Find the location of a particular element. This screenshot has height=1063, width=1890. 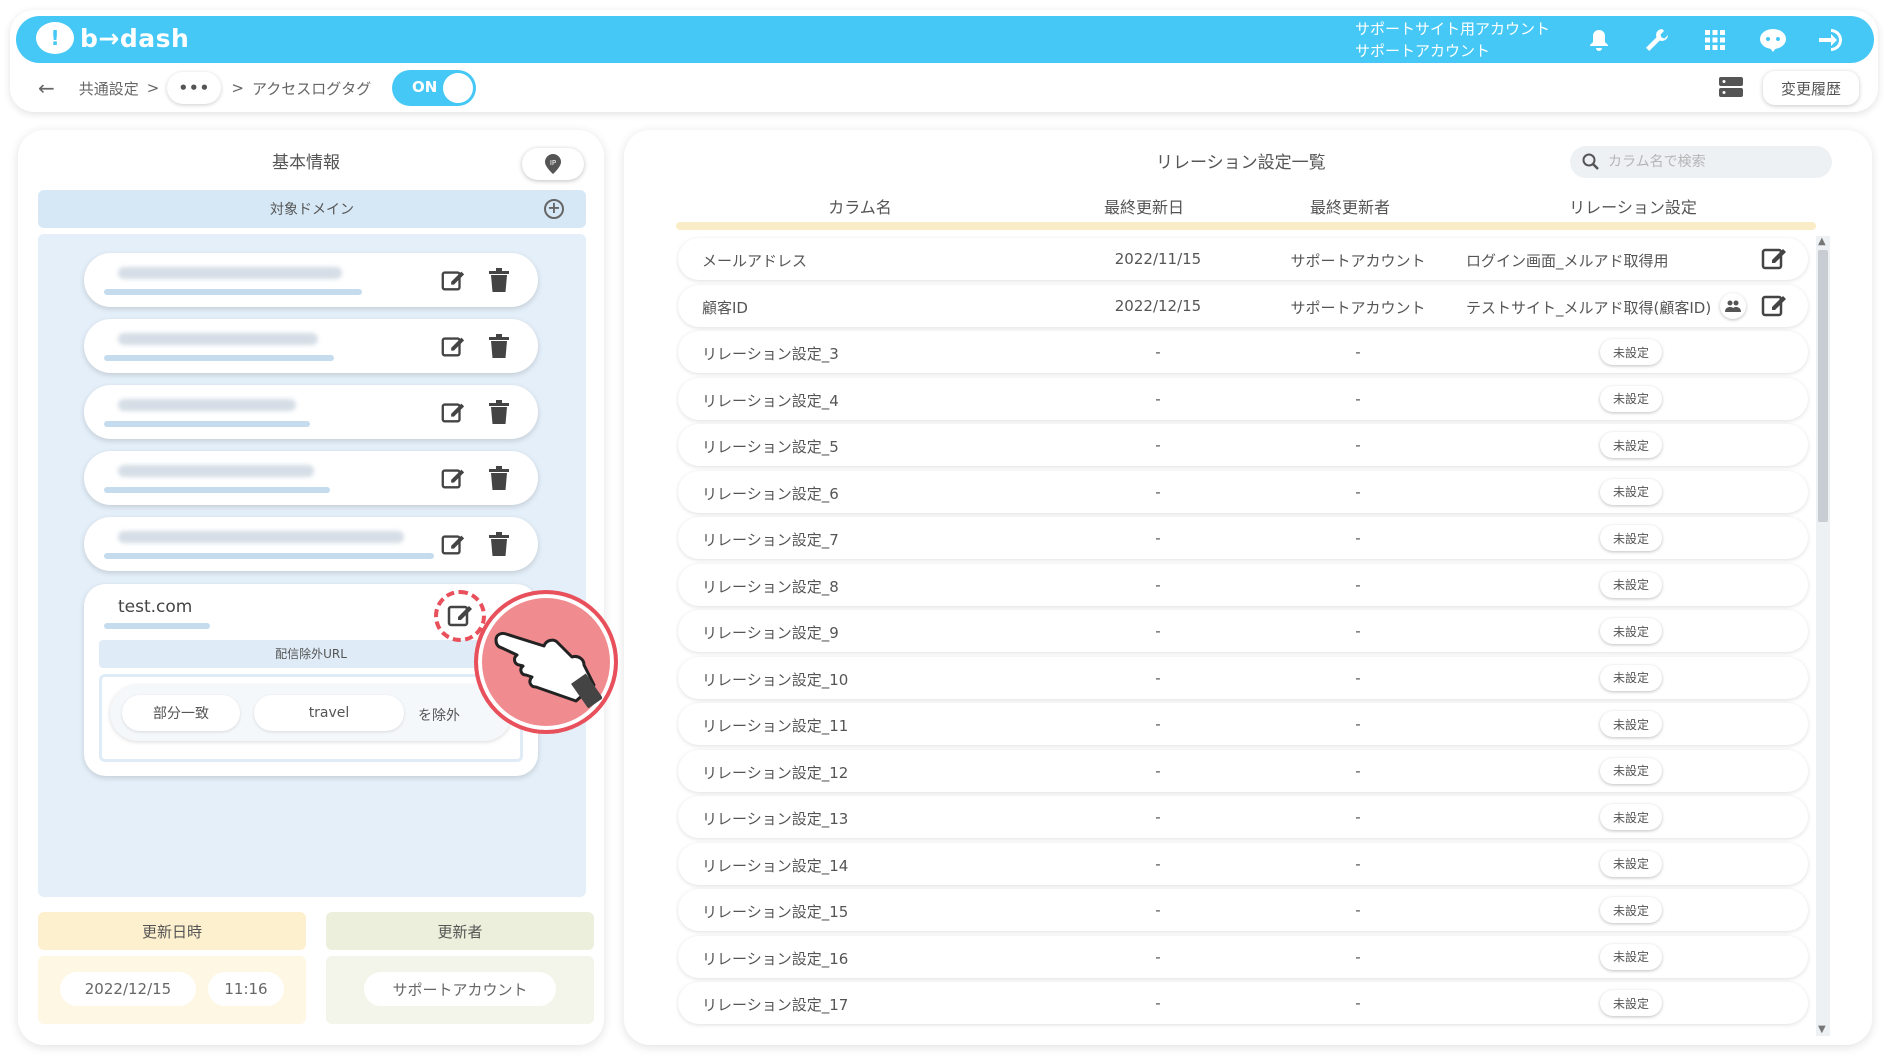

row-column-name: リレーション設定_13 is located at coordinates (775, 819).